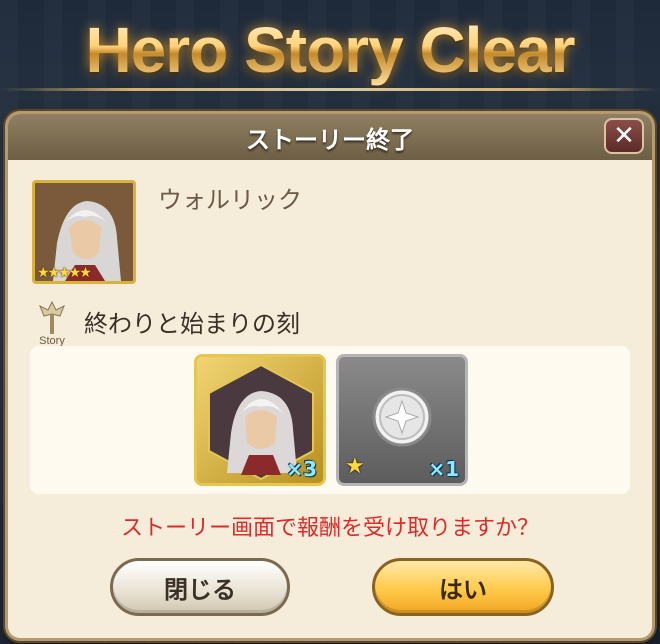  Describe the element at coordinates (230, 200) in the screenshot. I see `hero-name: ウォルリック` at that location.